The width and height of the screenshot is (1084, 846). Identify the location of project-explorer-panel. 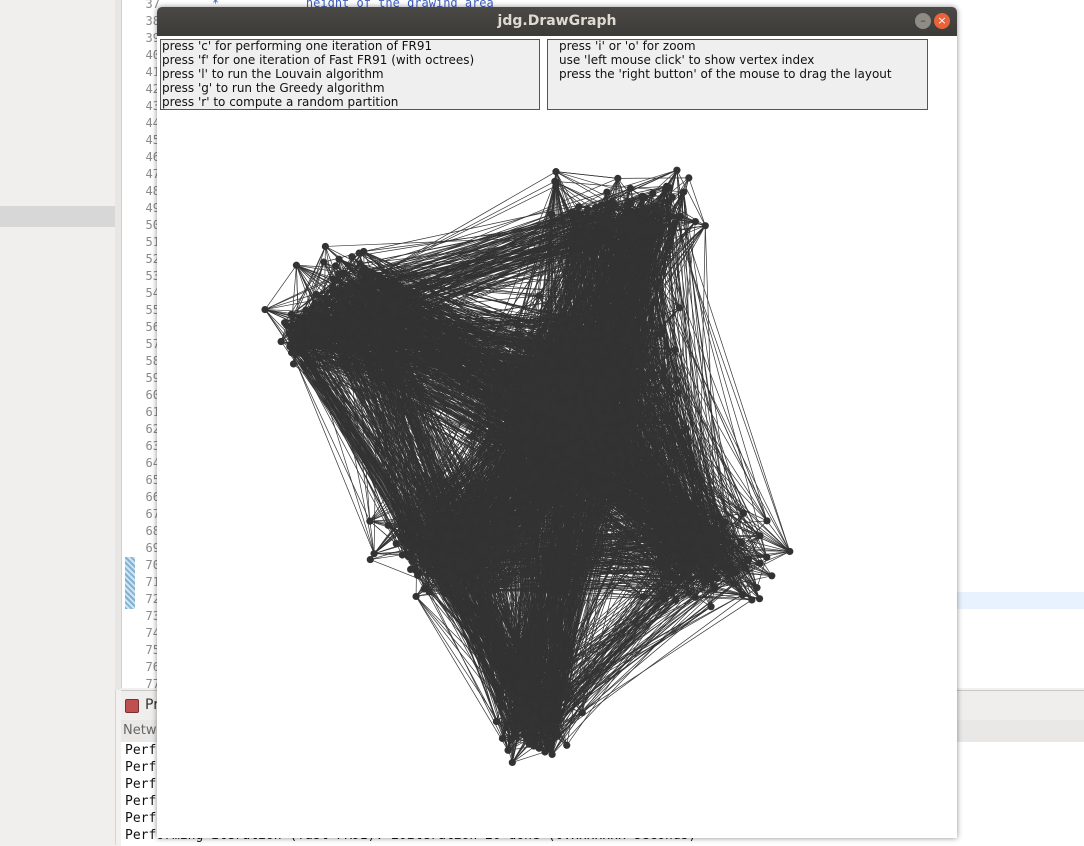
(58, 422).